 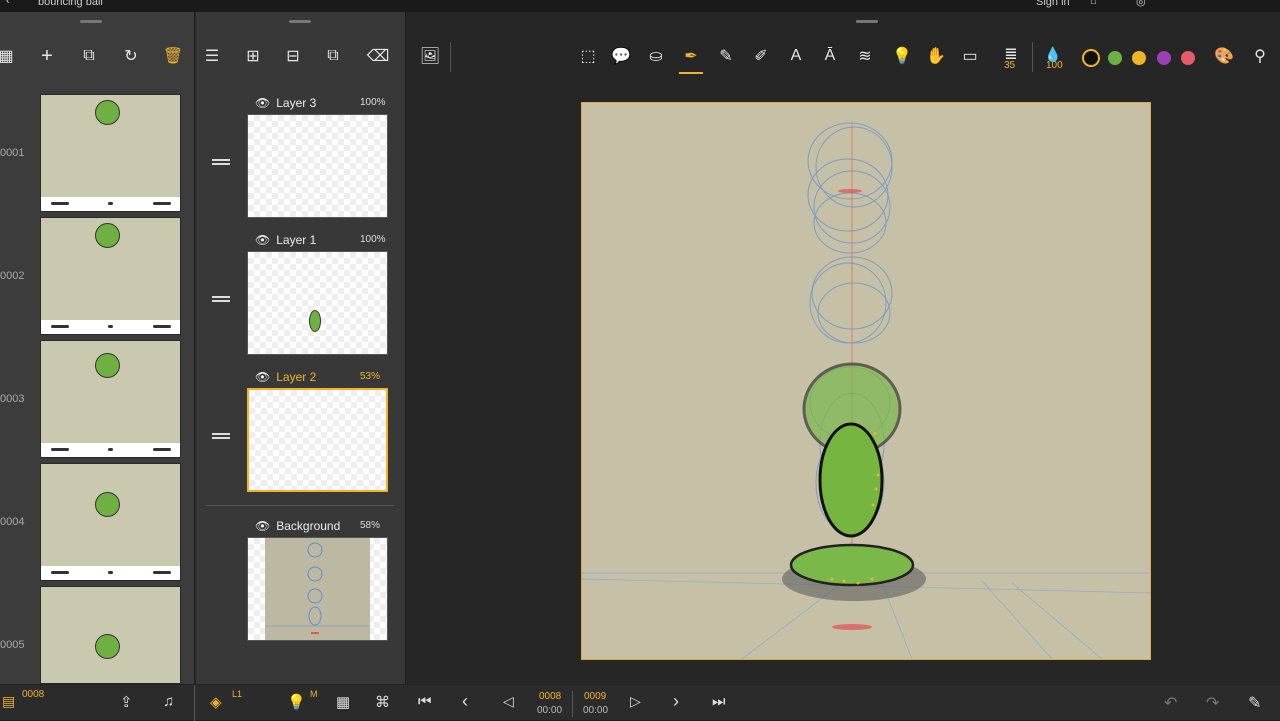 I want to click on layer-opacity: 100%, so click(x=373, y=239).